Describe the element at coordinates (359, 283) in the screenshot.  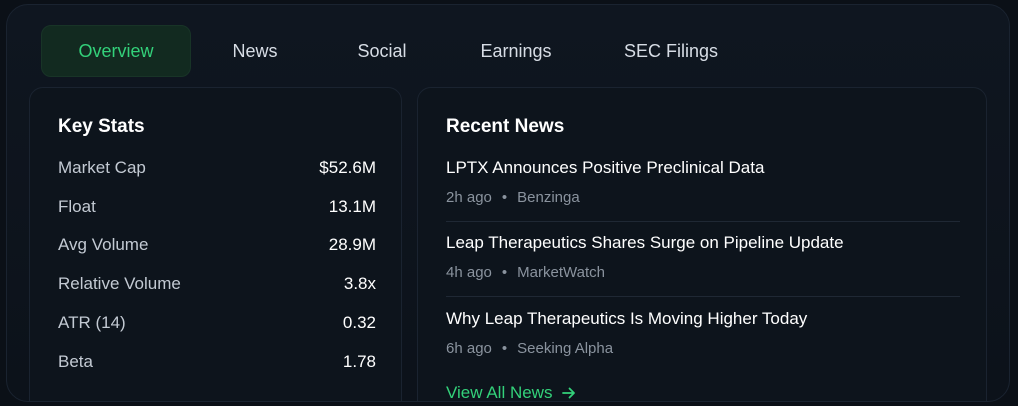
I see `stat-value: 3.8x` at that location.